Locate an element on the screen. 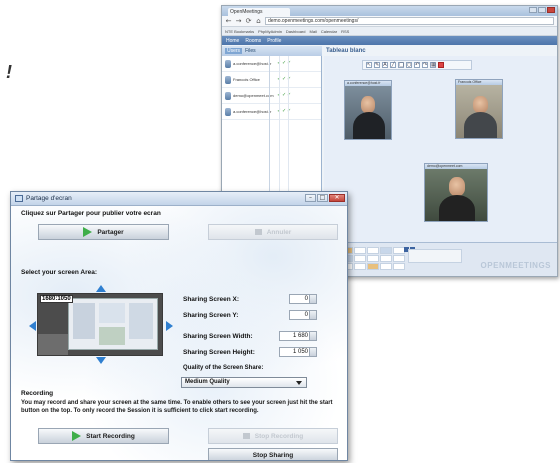 The image size is (560, 463). monitor-icon is located at coordinates (19, 198).